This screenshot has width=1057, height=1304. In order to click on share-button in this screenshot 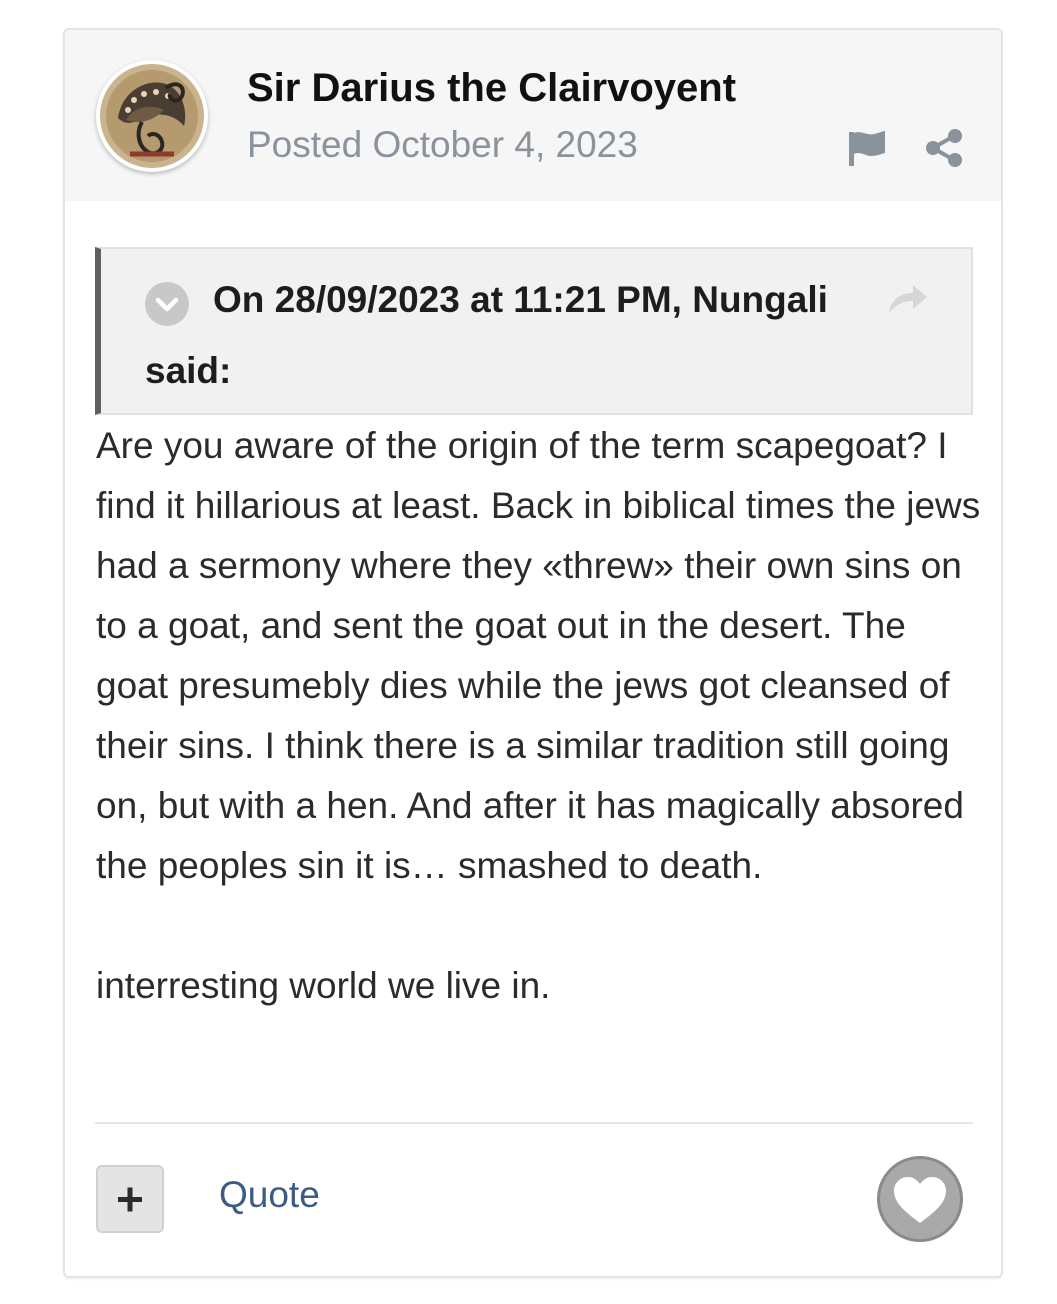, I will do `click(944, 148)`.